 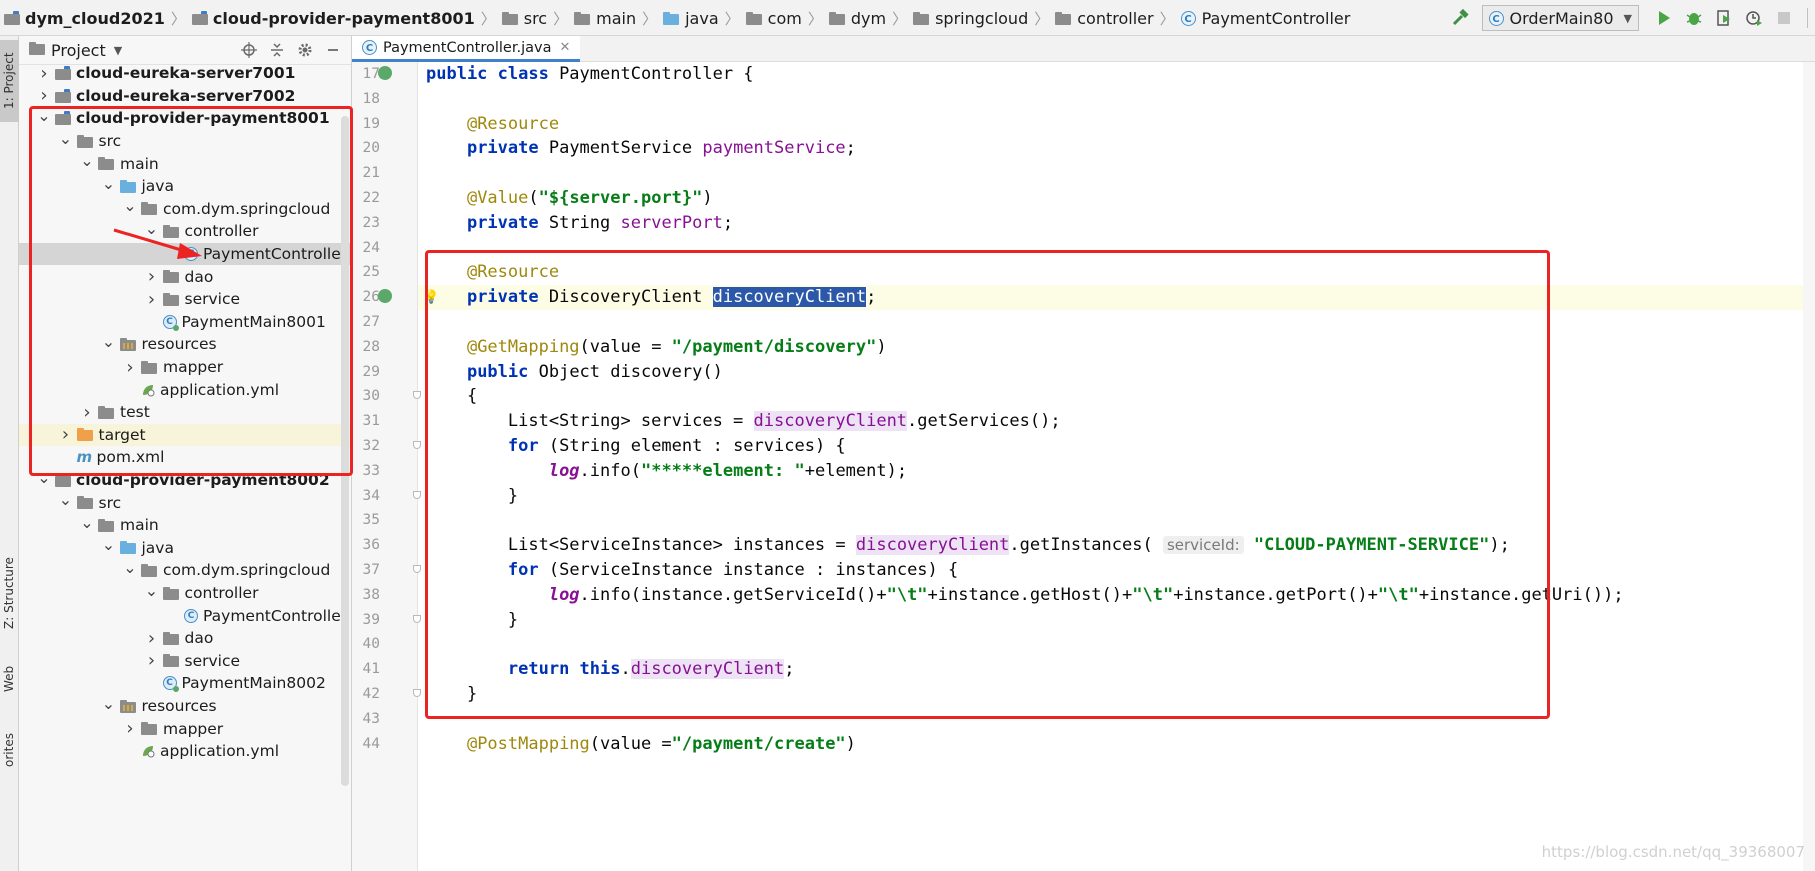 I want to click on collapse-all-icon, so click(x=277, y=50).